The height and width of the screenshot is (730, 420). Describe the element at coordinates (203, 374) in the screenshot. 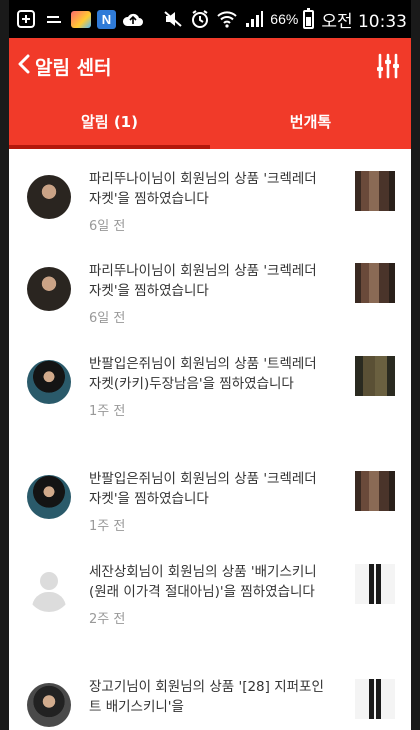

I see `notification-message: 반팔입은쥐님이 회원님의 상품 '트렉레더자켓(카키)두장남음'을 찜하였습니다` at that location.